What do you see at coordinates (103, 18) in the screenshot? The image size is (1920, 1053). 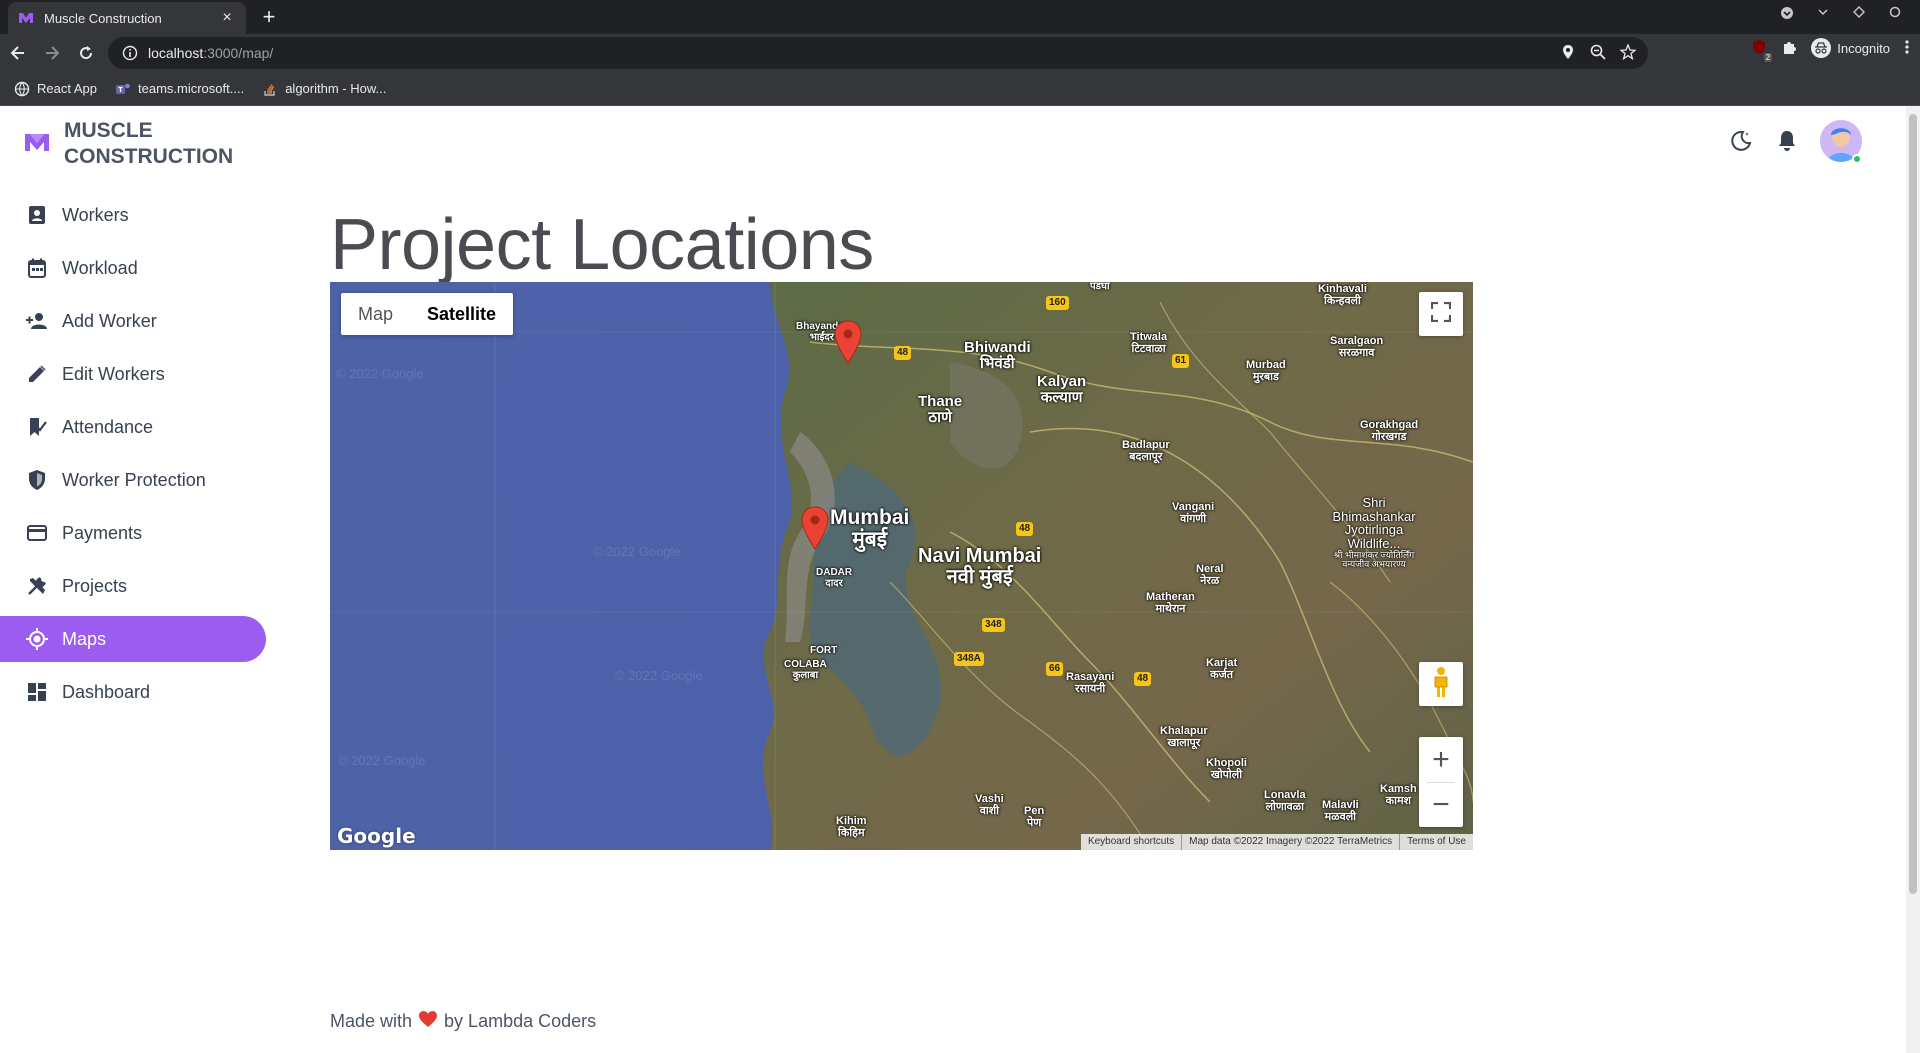 I see `tab-title: Muscle Construction` at bounding box center [103, 18].